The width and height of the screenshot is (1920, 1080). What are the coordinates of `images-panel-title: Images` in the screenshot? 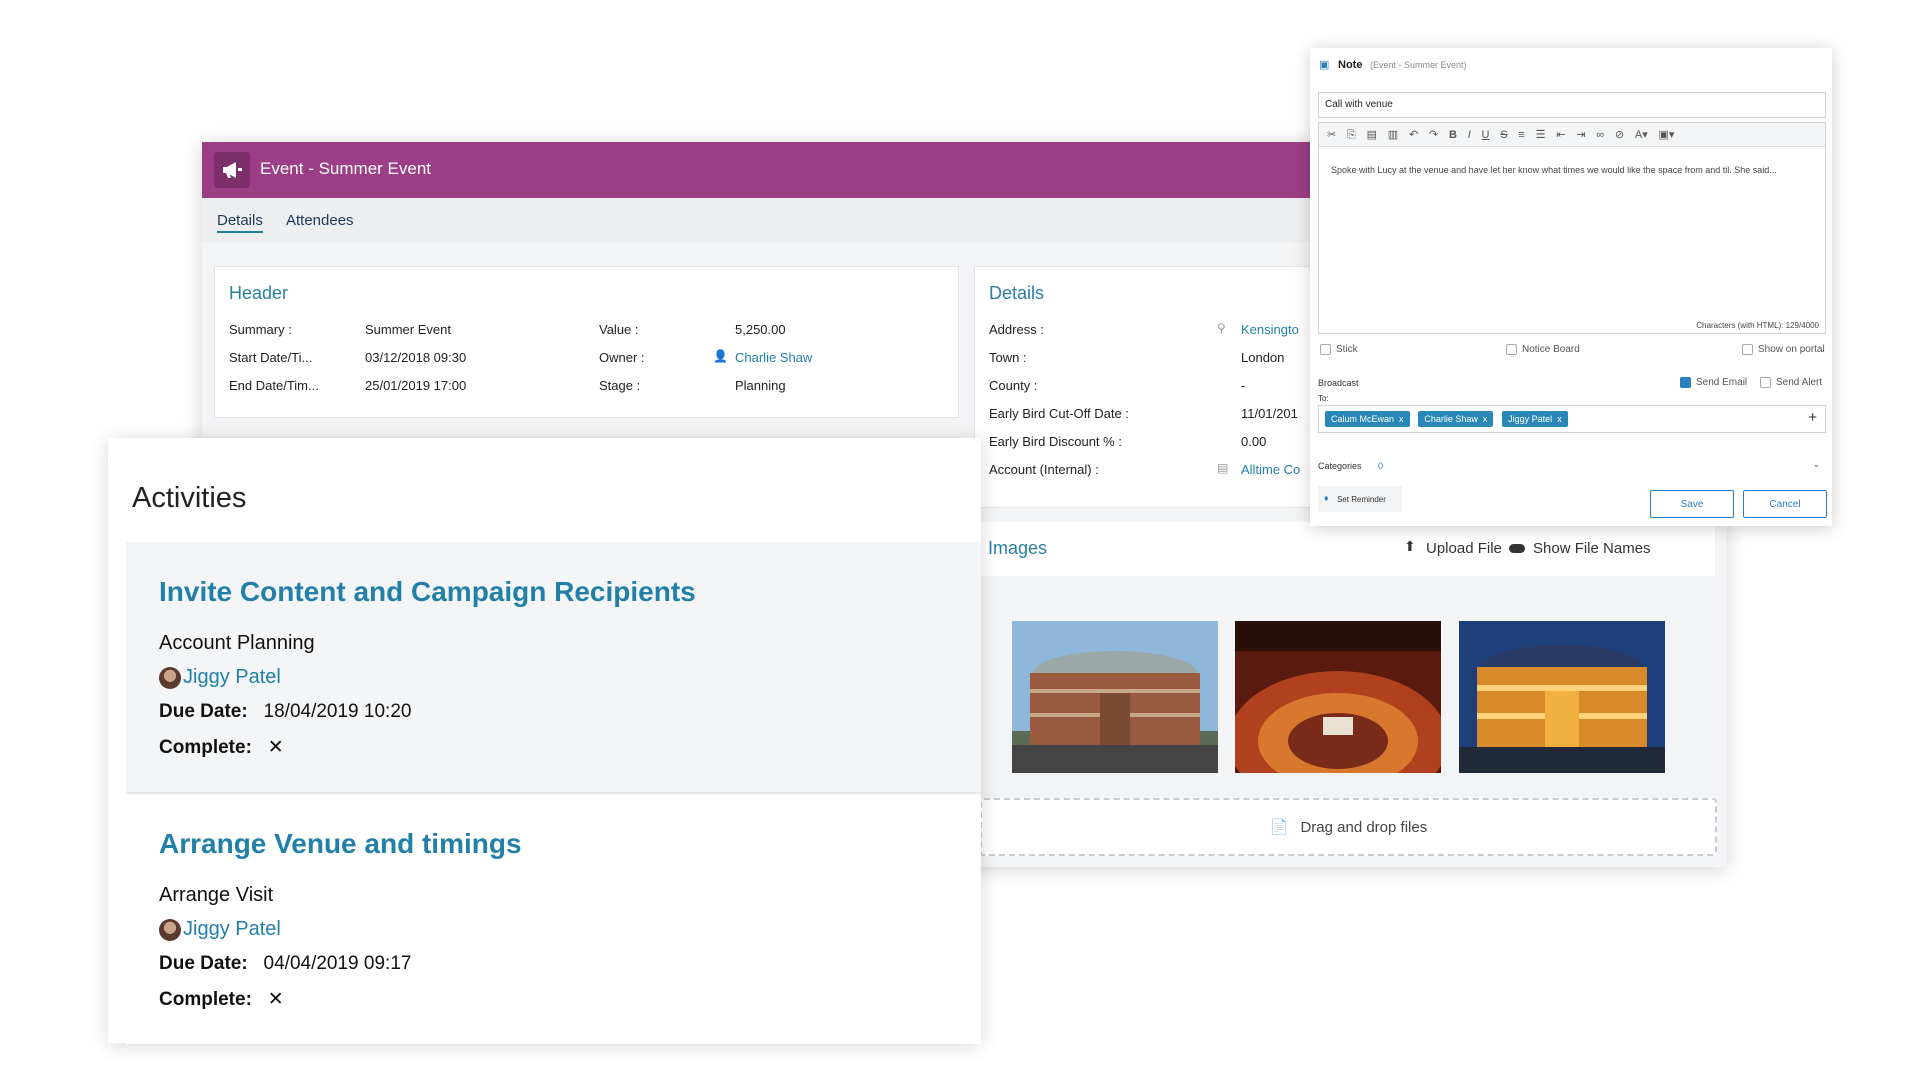 It's located at (1018, 548).